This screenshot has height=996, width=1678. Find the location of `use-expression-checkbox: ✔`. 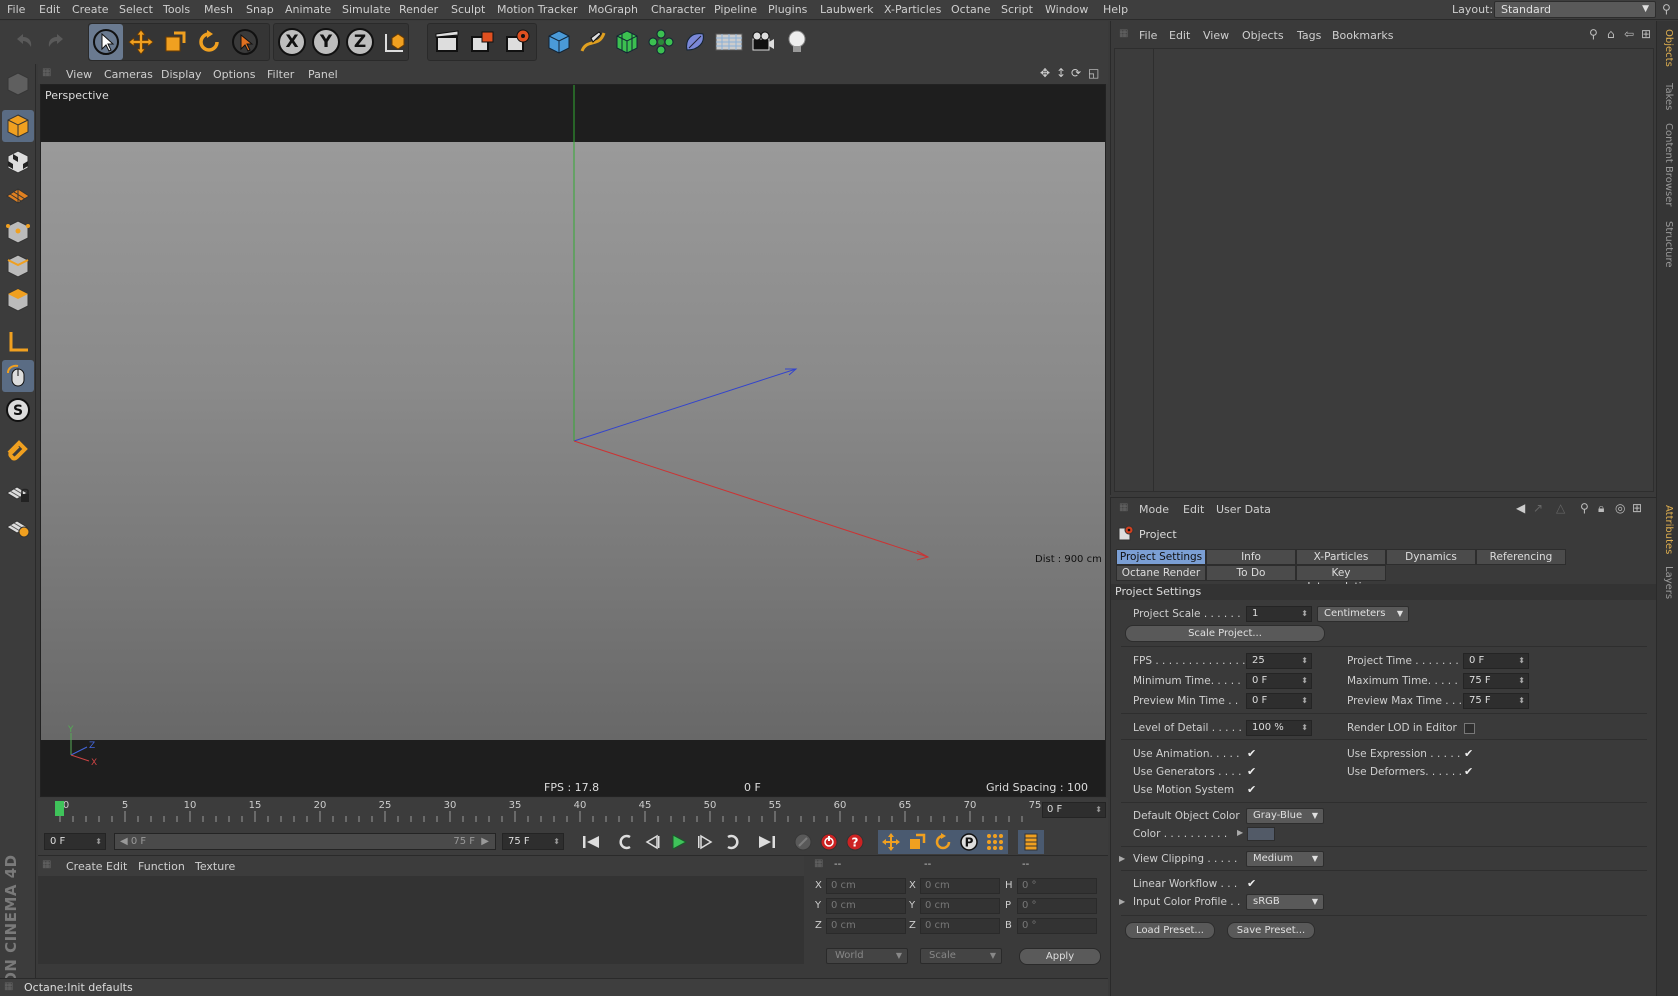

use-expression-checkbox: ✔ is located at coordinates (1469, 753).